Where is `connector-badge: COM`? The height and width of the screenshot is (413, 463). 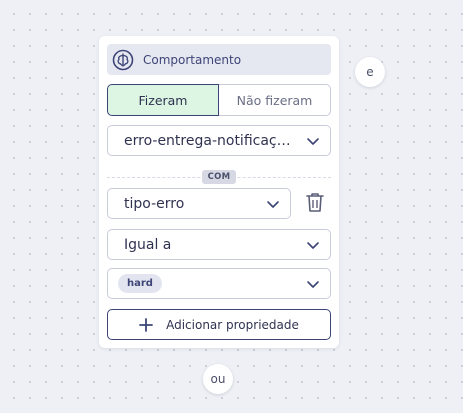
connector-badge: COM is located at coordinates (219, 177).